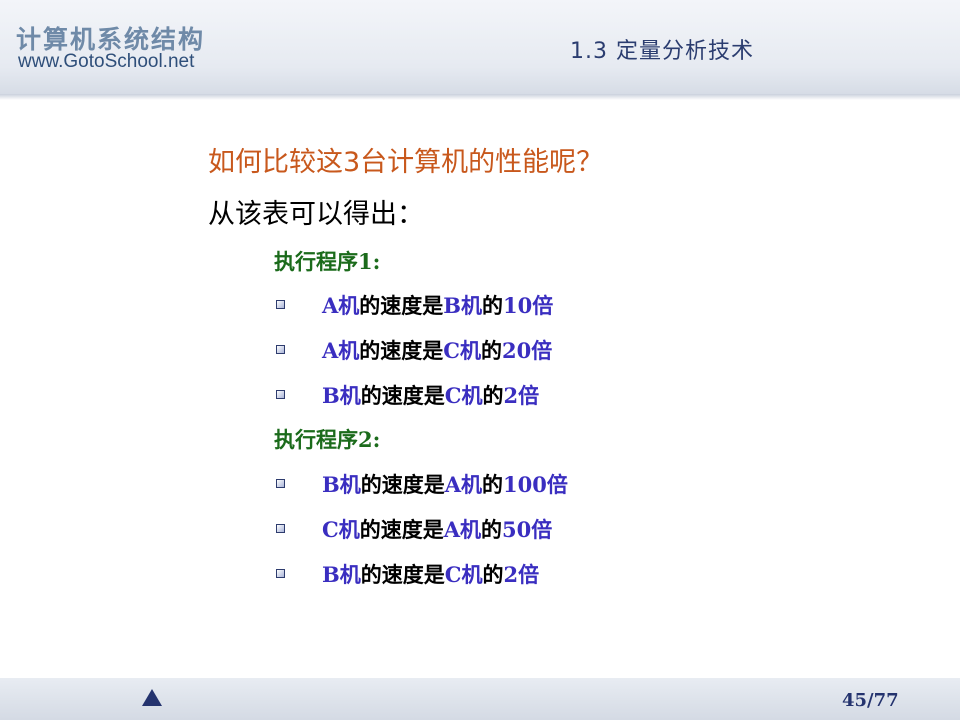  What do you see at coordinates (480, 48) in the screenshot?
I see `slide-header: 计算机系统结构 www.GotoSchool.net 1.3 定量分析技术` at bounding box center [480, 48].